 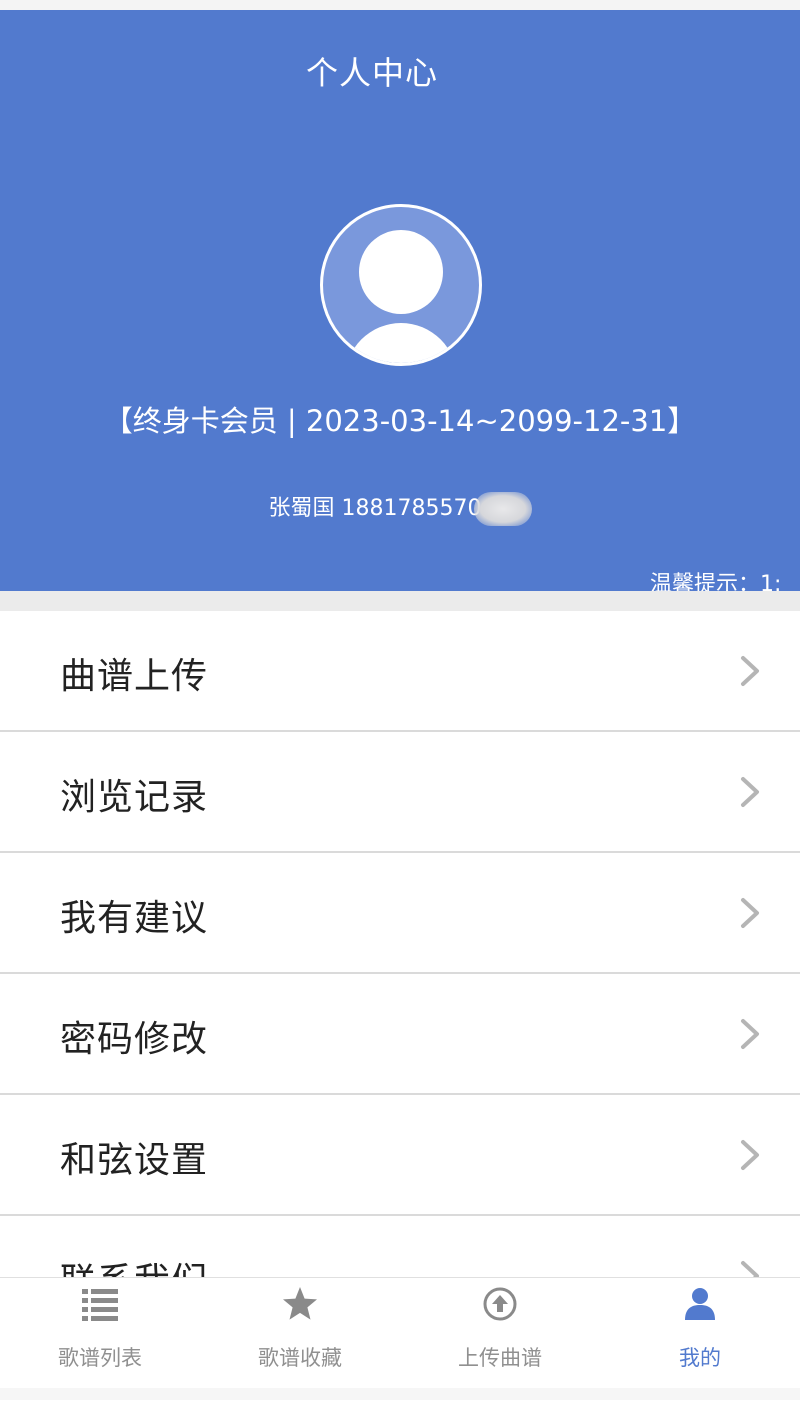 I want to click on section-divider, so click(x=400, y=601).